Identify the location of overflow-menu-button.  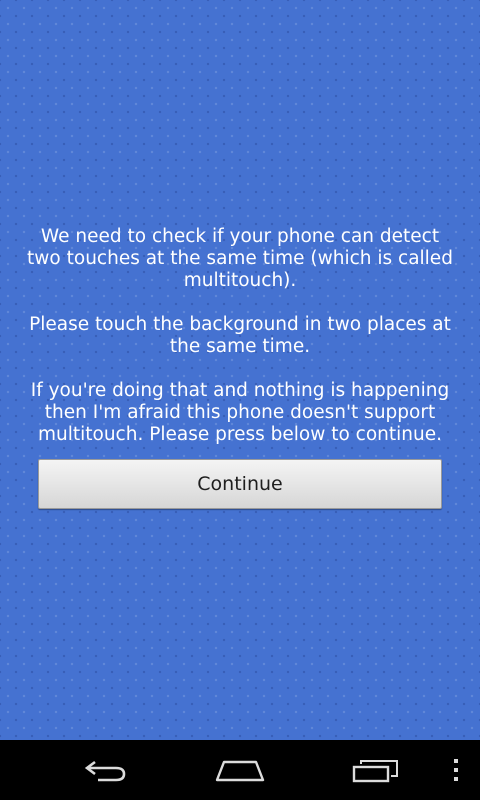
(456, 770).